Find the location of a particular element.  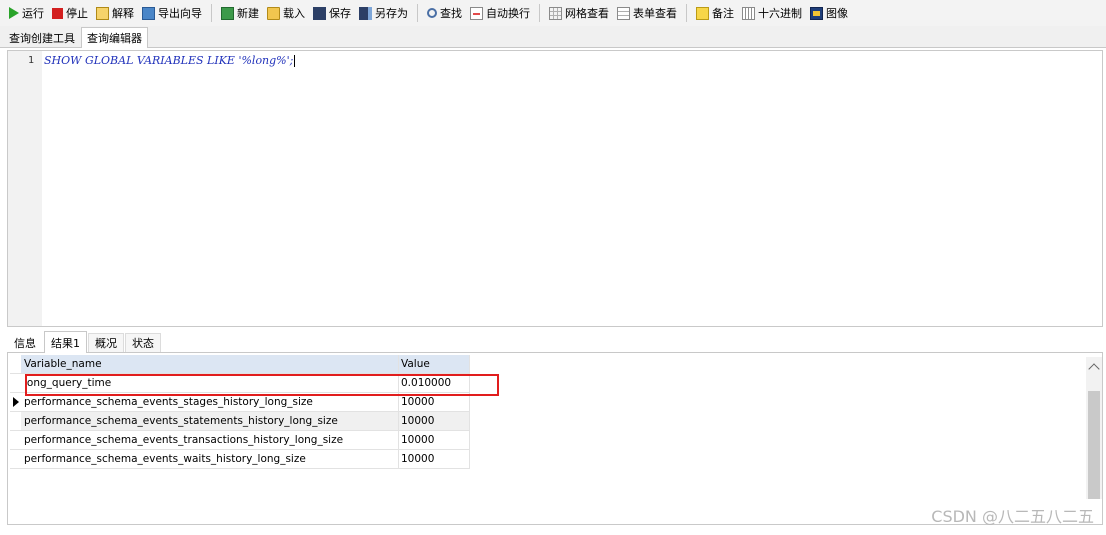

find-icon is located at coordinates (432, 13).